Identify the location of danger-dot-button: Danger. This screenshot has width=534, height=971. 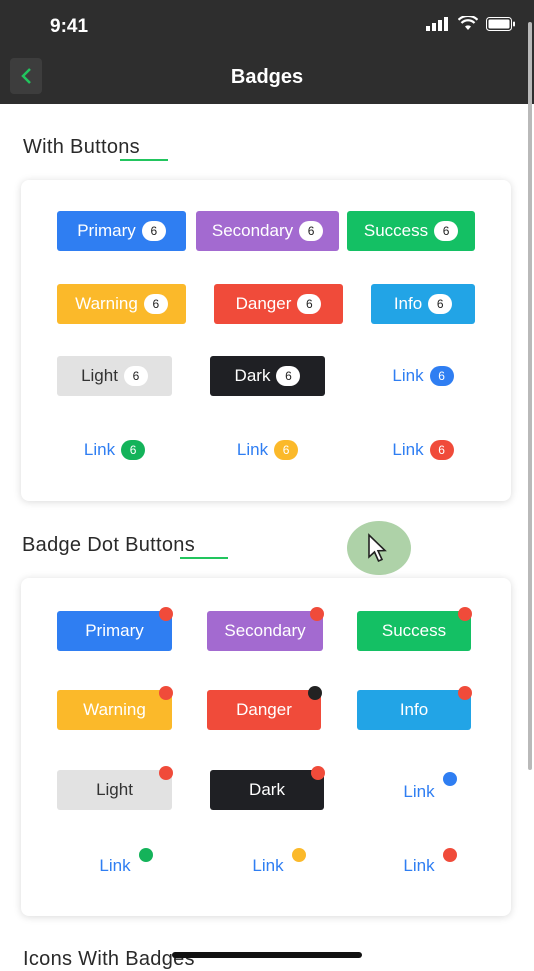
(264, 710).